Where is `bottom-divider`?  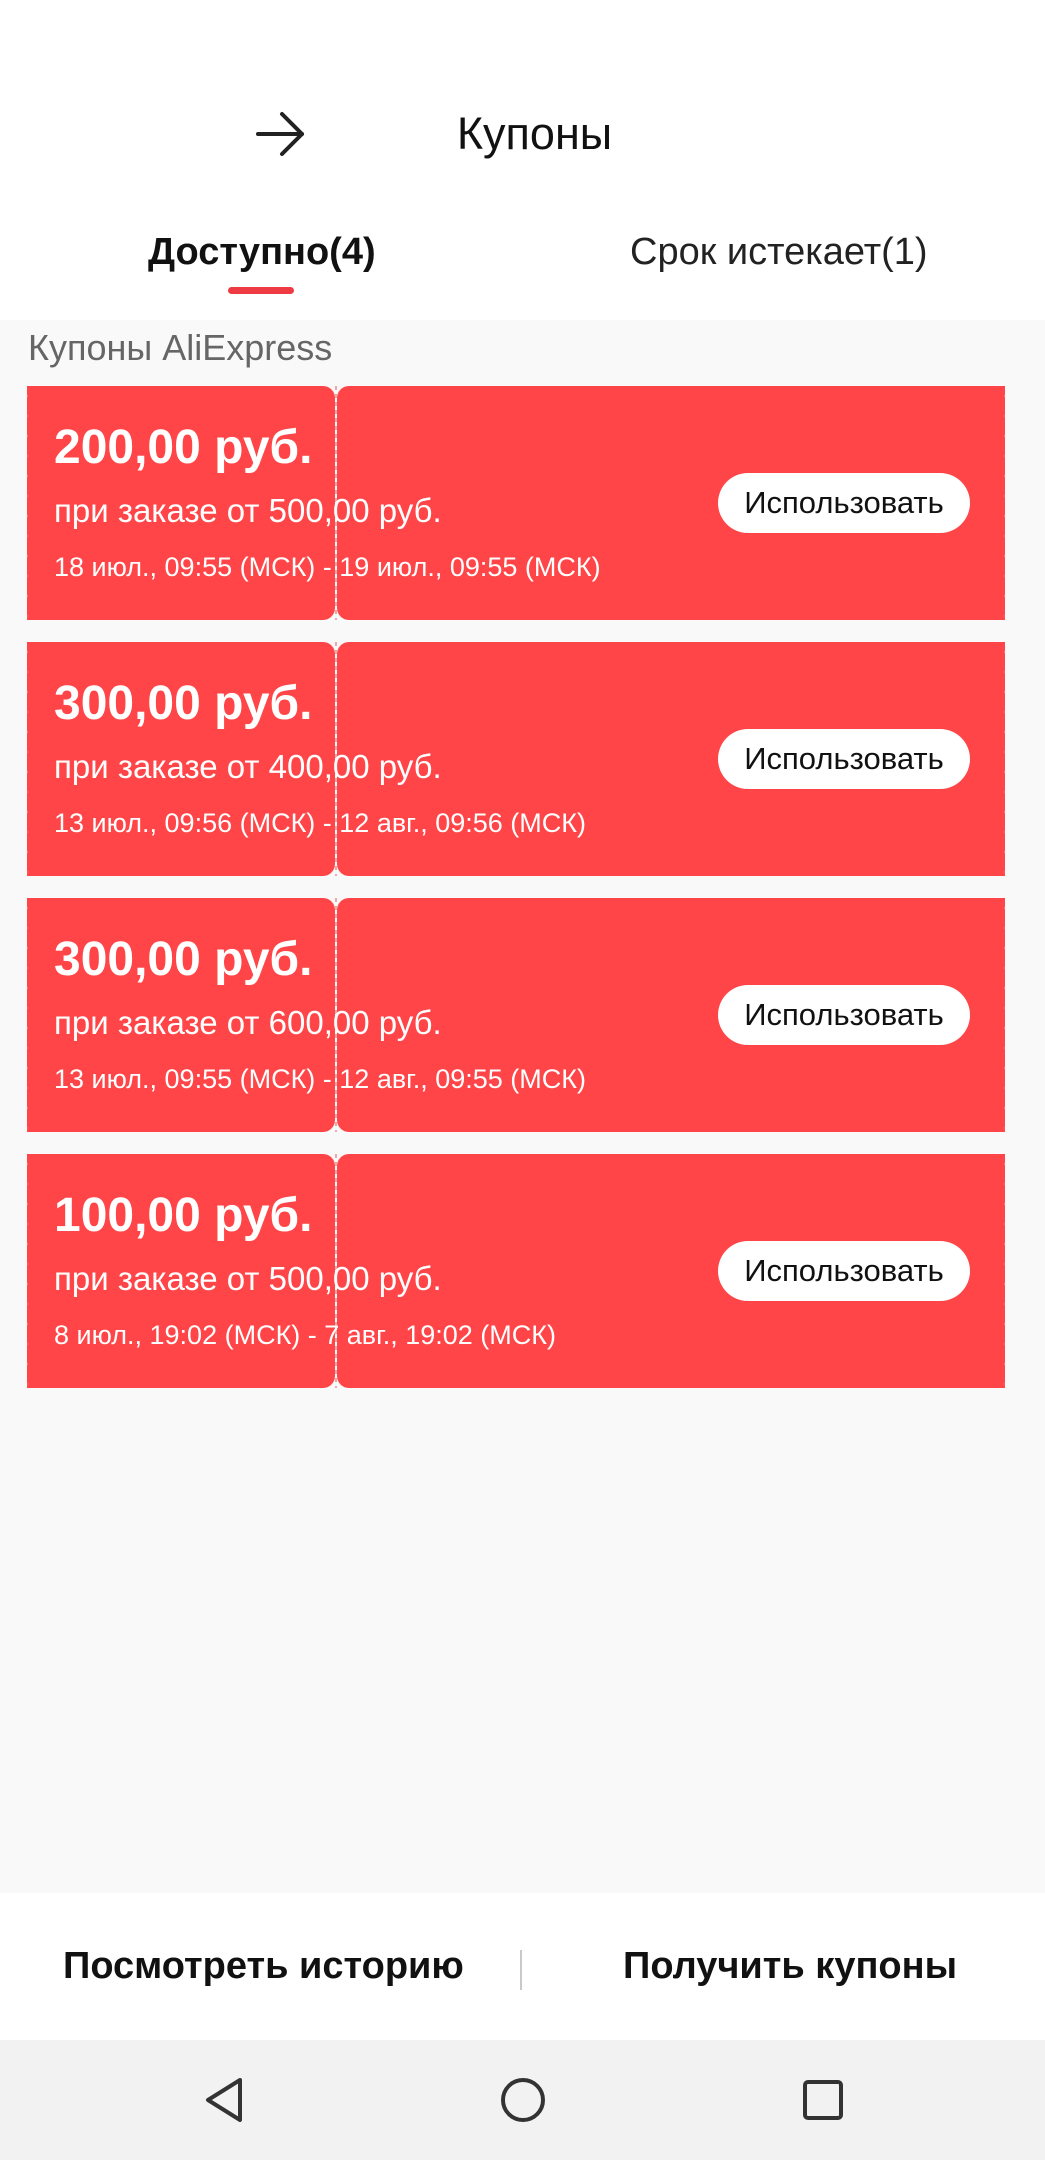 bottom-divider is located at coordinates (521, 1970).